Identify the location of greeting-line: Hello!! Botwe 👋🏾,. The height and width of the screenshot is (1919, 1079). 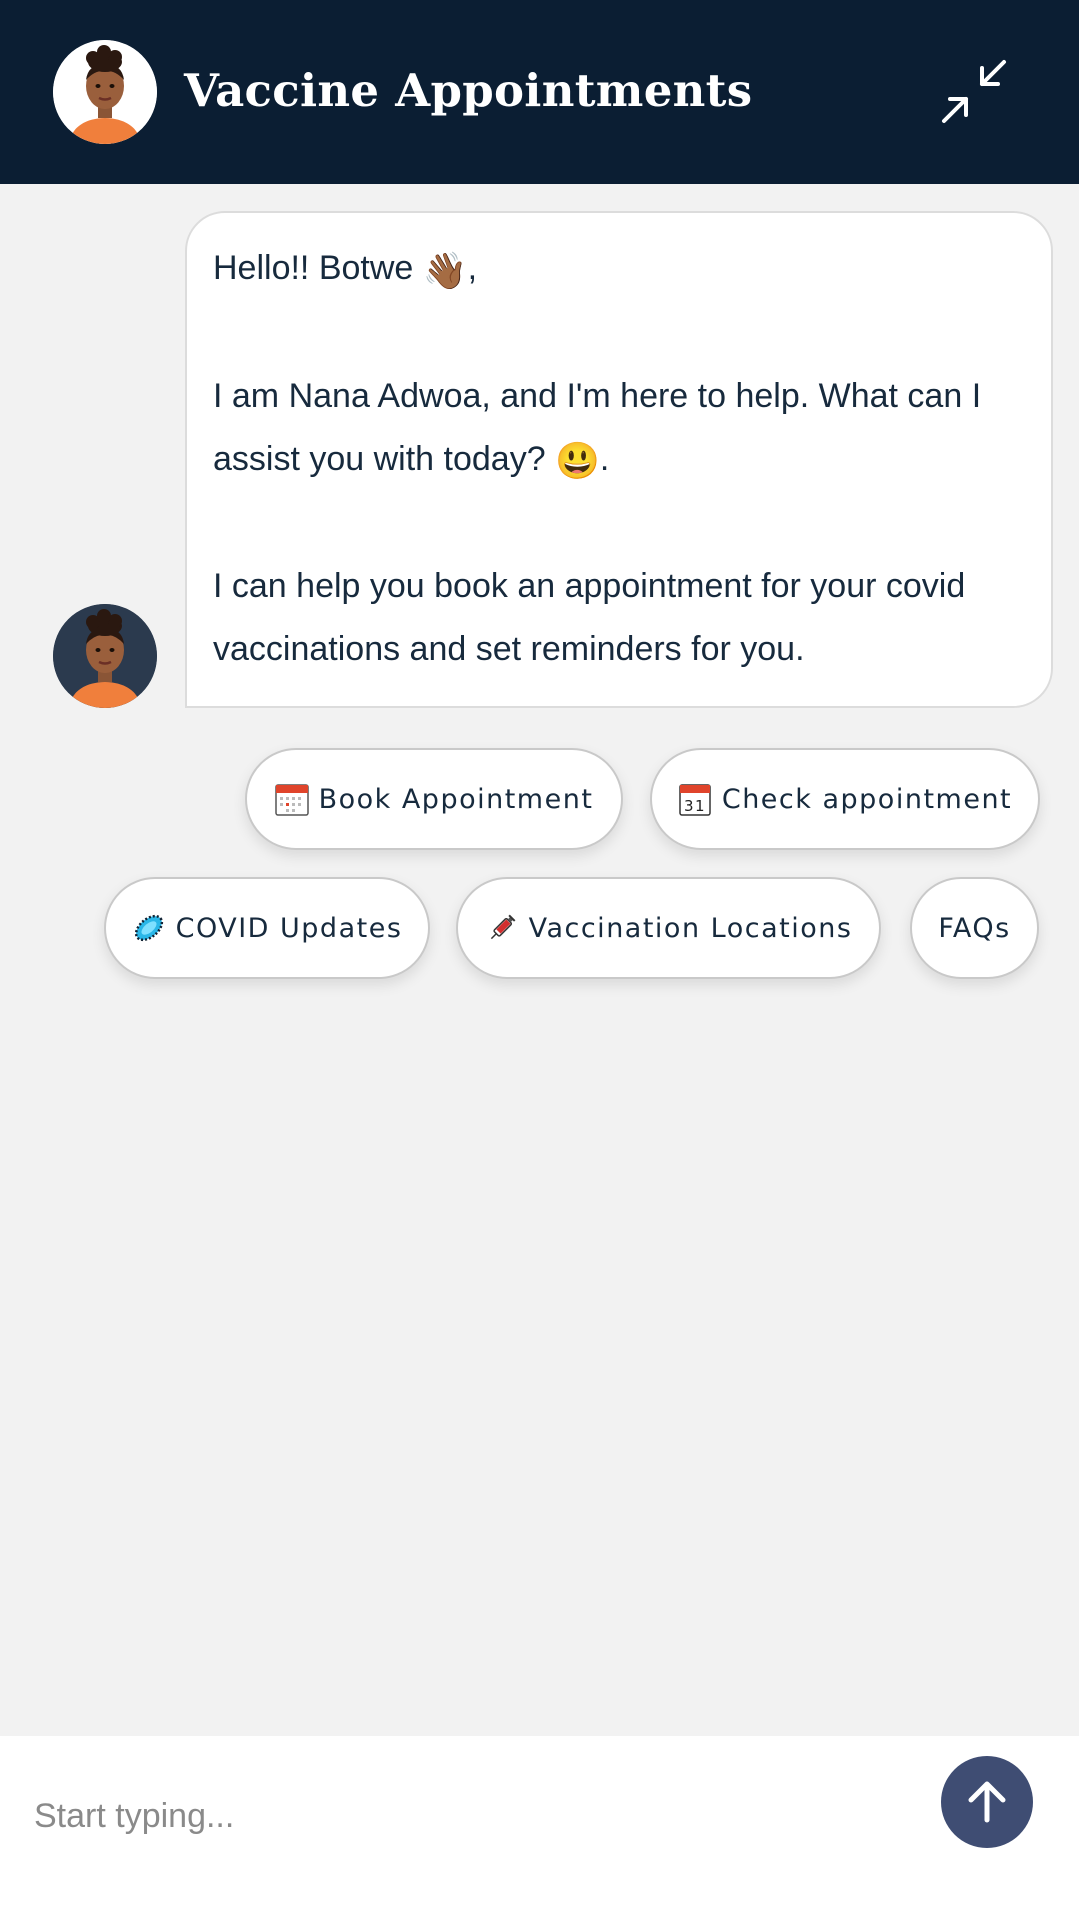
(619, 269).